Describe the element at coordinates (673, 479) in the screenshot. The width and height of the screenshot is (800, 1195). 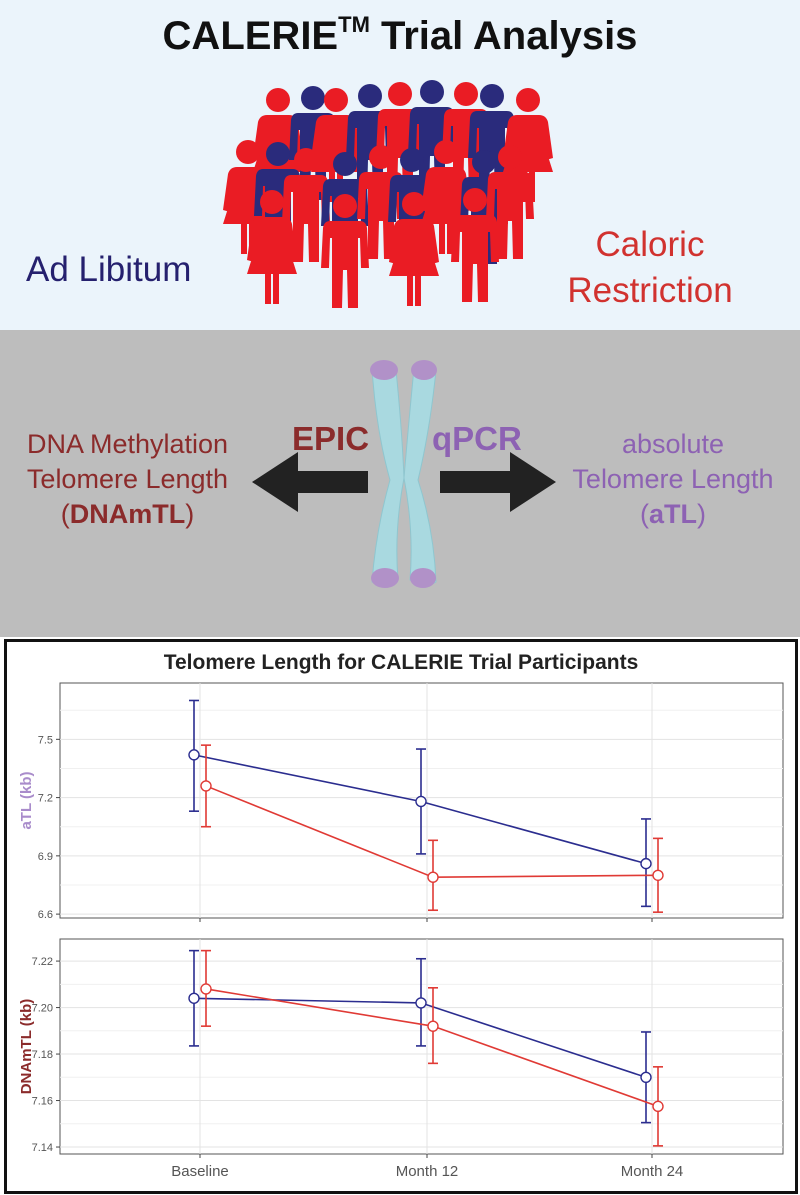
I see `atl-label: absolute Telomere Length (aTL)` at that location.